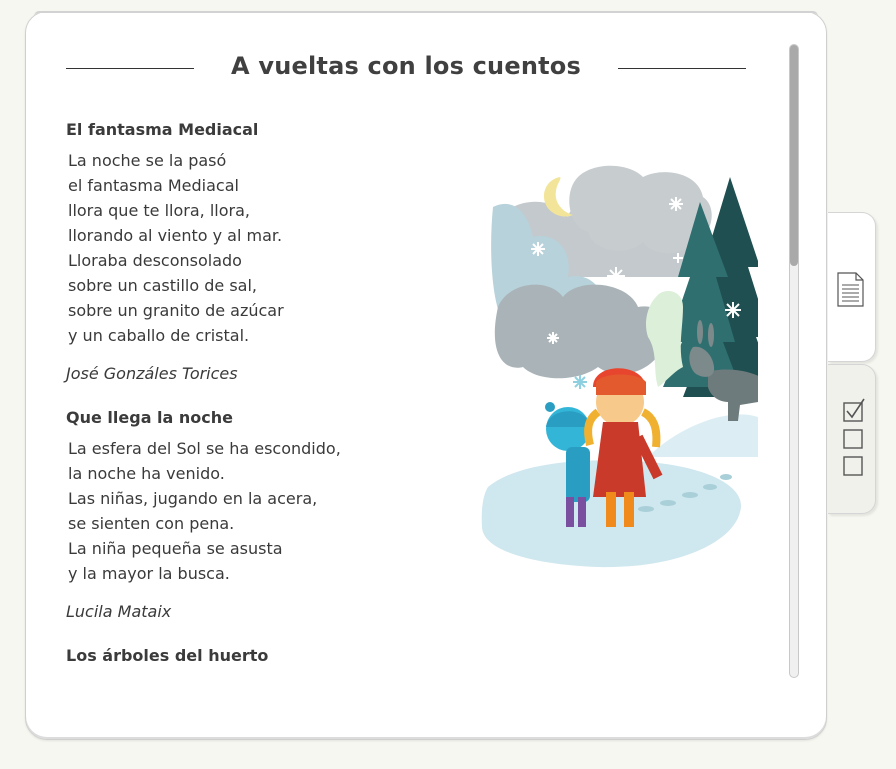  What do you see at coordinates (175, 235) in the screenshot?
I see `poem-line: llorando al viento y al mar.` at bounding box center [175, 235].